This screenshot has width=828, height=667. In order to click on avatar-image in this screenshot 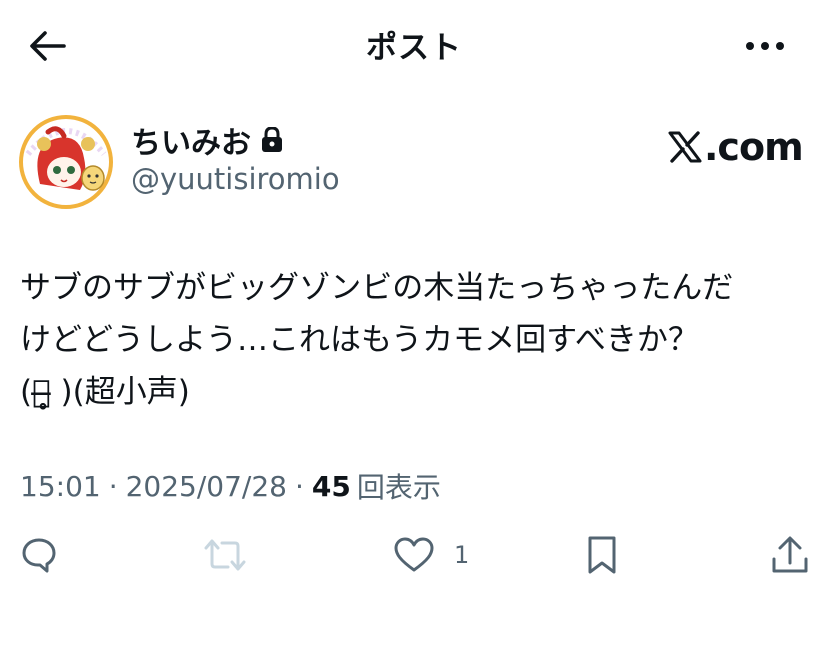, I will do `click(66, 162)`.